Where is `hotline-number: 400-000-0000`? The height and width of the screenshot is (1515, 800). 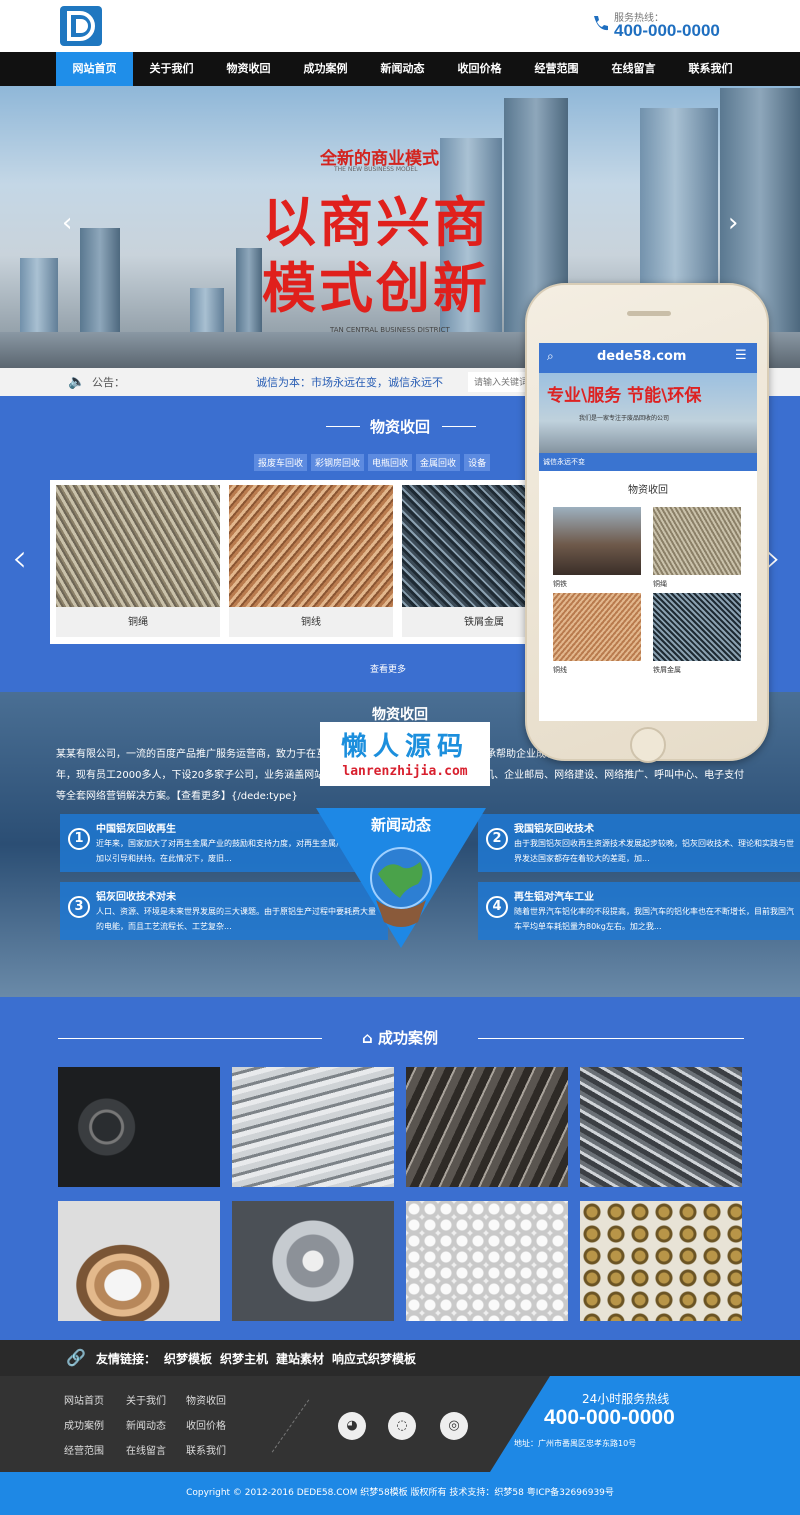 hotline-number: 400-000-0000 is located at coordinates (667, 30).